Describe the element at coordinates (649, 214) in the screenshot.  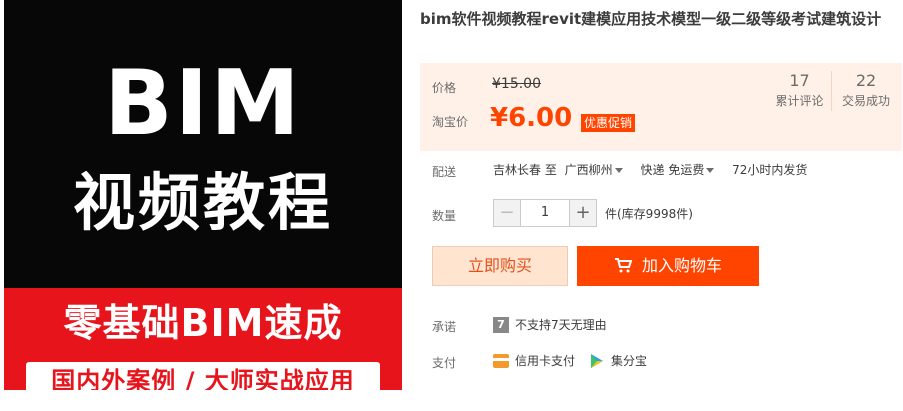
I see `stock-info: 件(库存9998件)` at that location.